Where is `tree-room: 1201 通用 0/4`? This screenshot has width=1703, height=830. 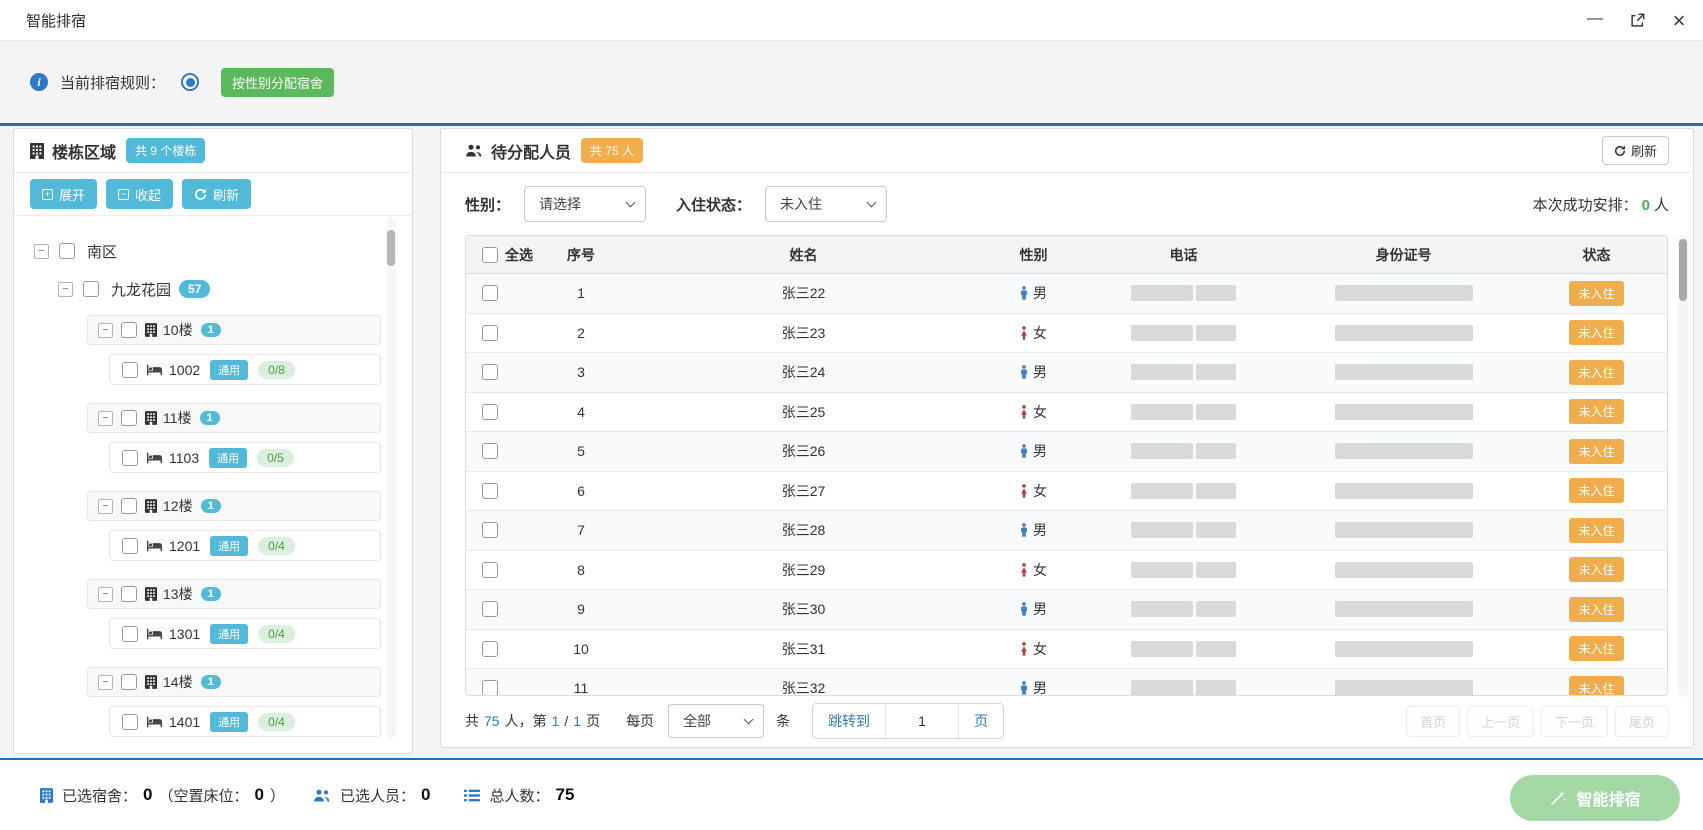
tree-room: 1201 通用 0/4 is located at coordinates (245, 545).